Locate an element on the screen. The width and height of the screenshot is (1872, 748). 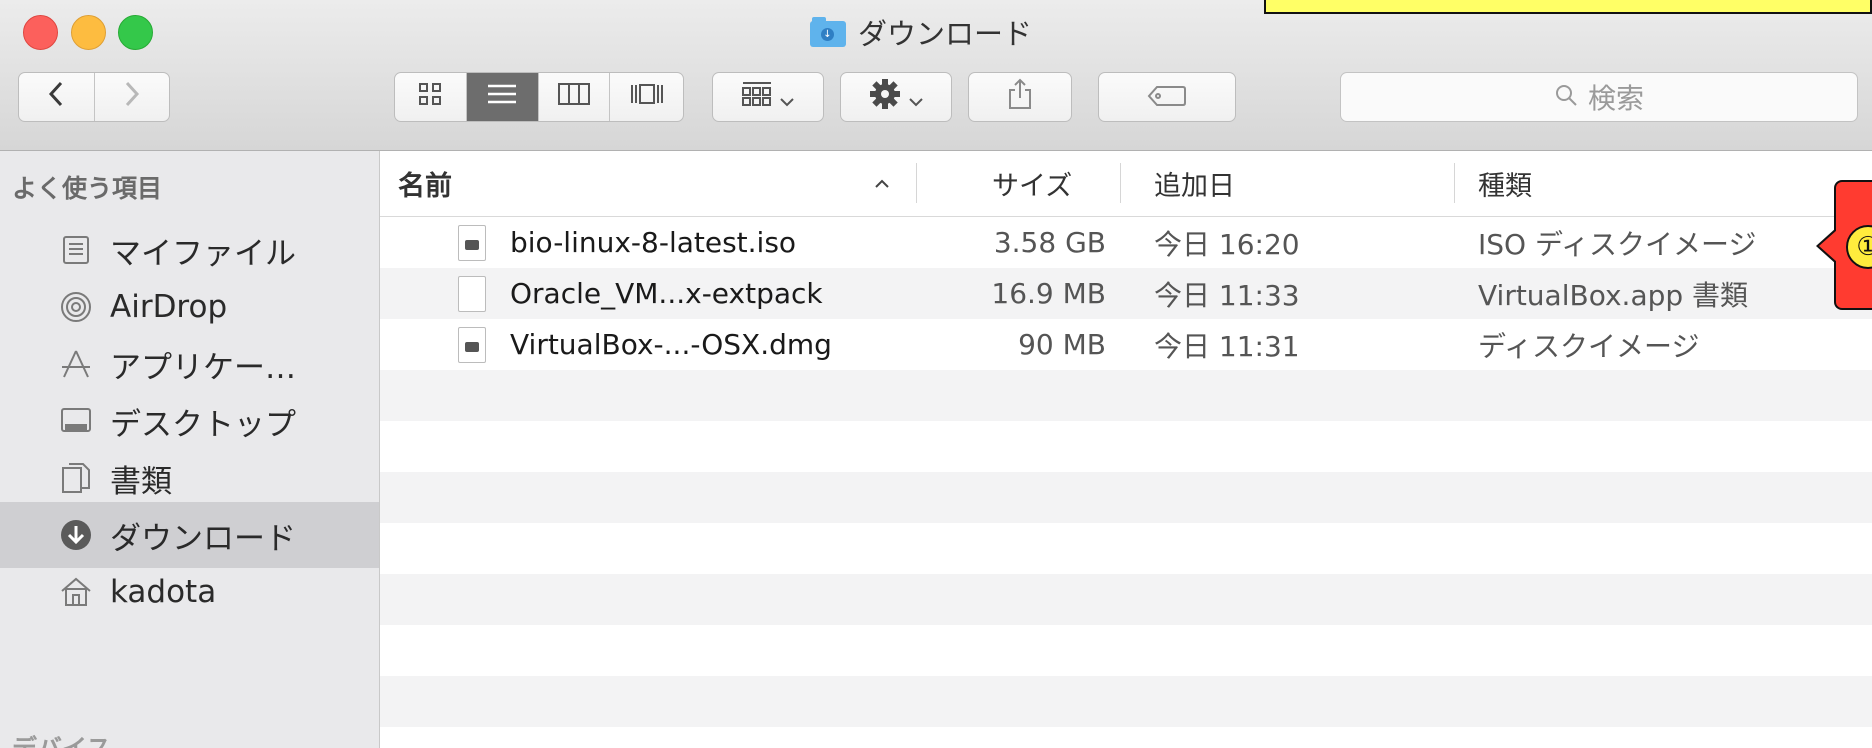
sidebar-item-label: マイファイル is located at coordinates (203, 253).